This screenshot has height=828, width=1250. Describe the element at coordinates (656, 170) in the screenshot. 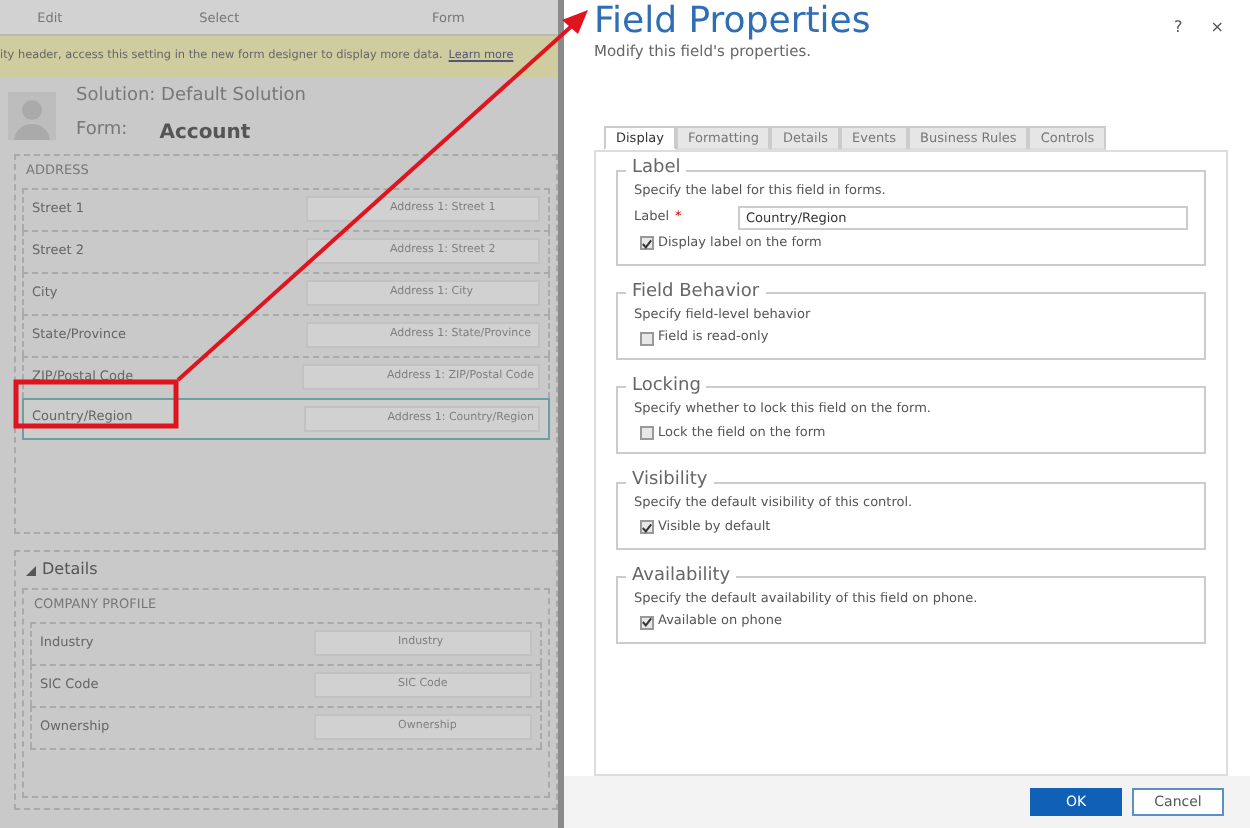

I see `group-legend: Label` at that location.